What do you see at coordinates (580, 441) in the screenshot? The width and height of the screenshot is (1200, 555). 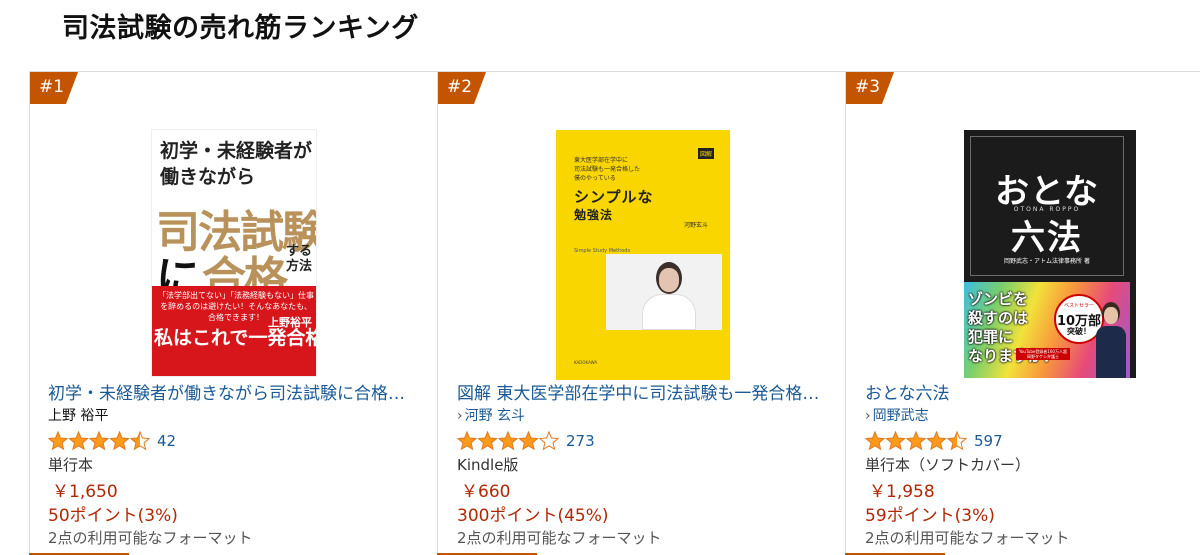 I see `review-count-link: 273` at bounding box center [580, 441].